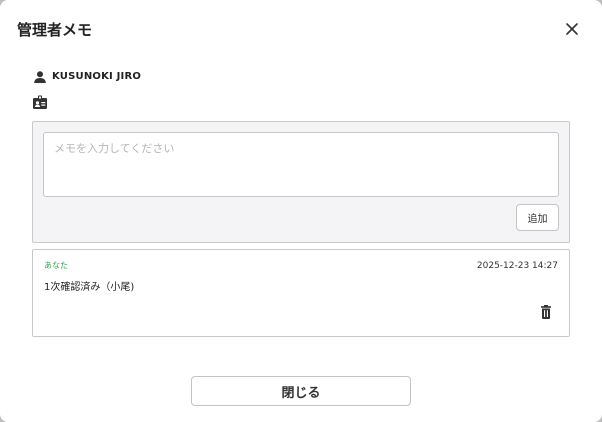 Image resolution: width=602 pixels, height=422 pixels. Describe the element at coordinates (572, 29) in the screenshot. I see `close-icon` at that location.